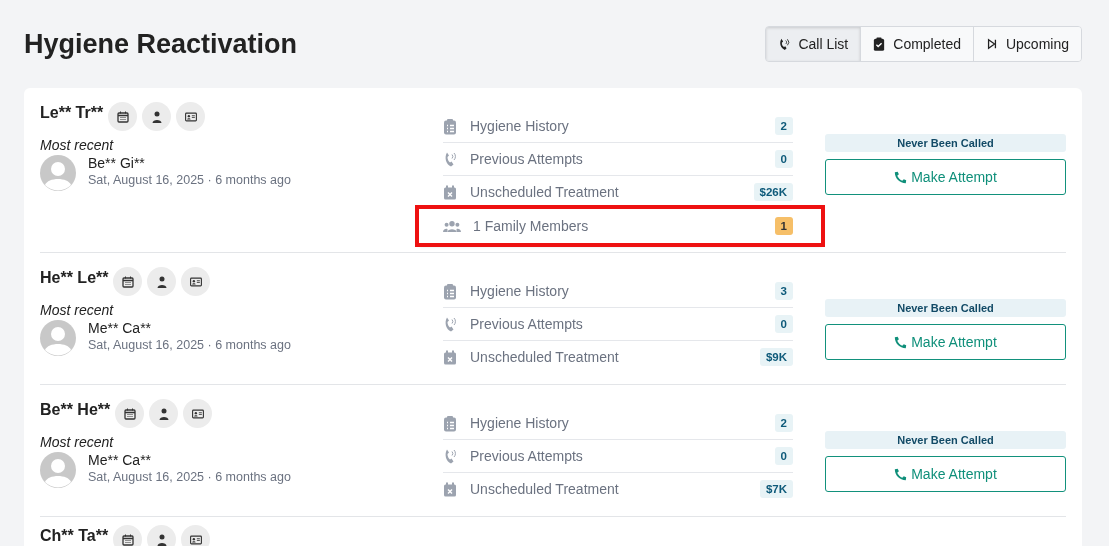 The height and width of the screenshot is (546, 1109). What do you see at coordinates (776, 489) in the screenshot?
I see `count-badge: $7K` at bounding box center [776, 489].